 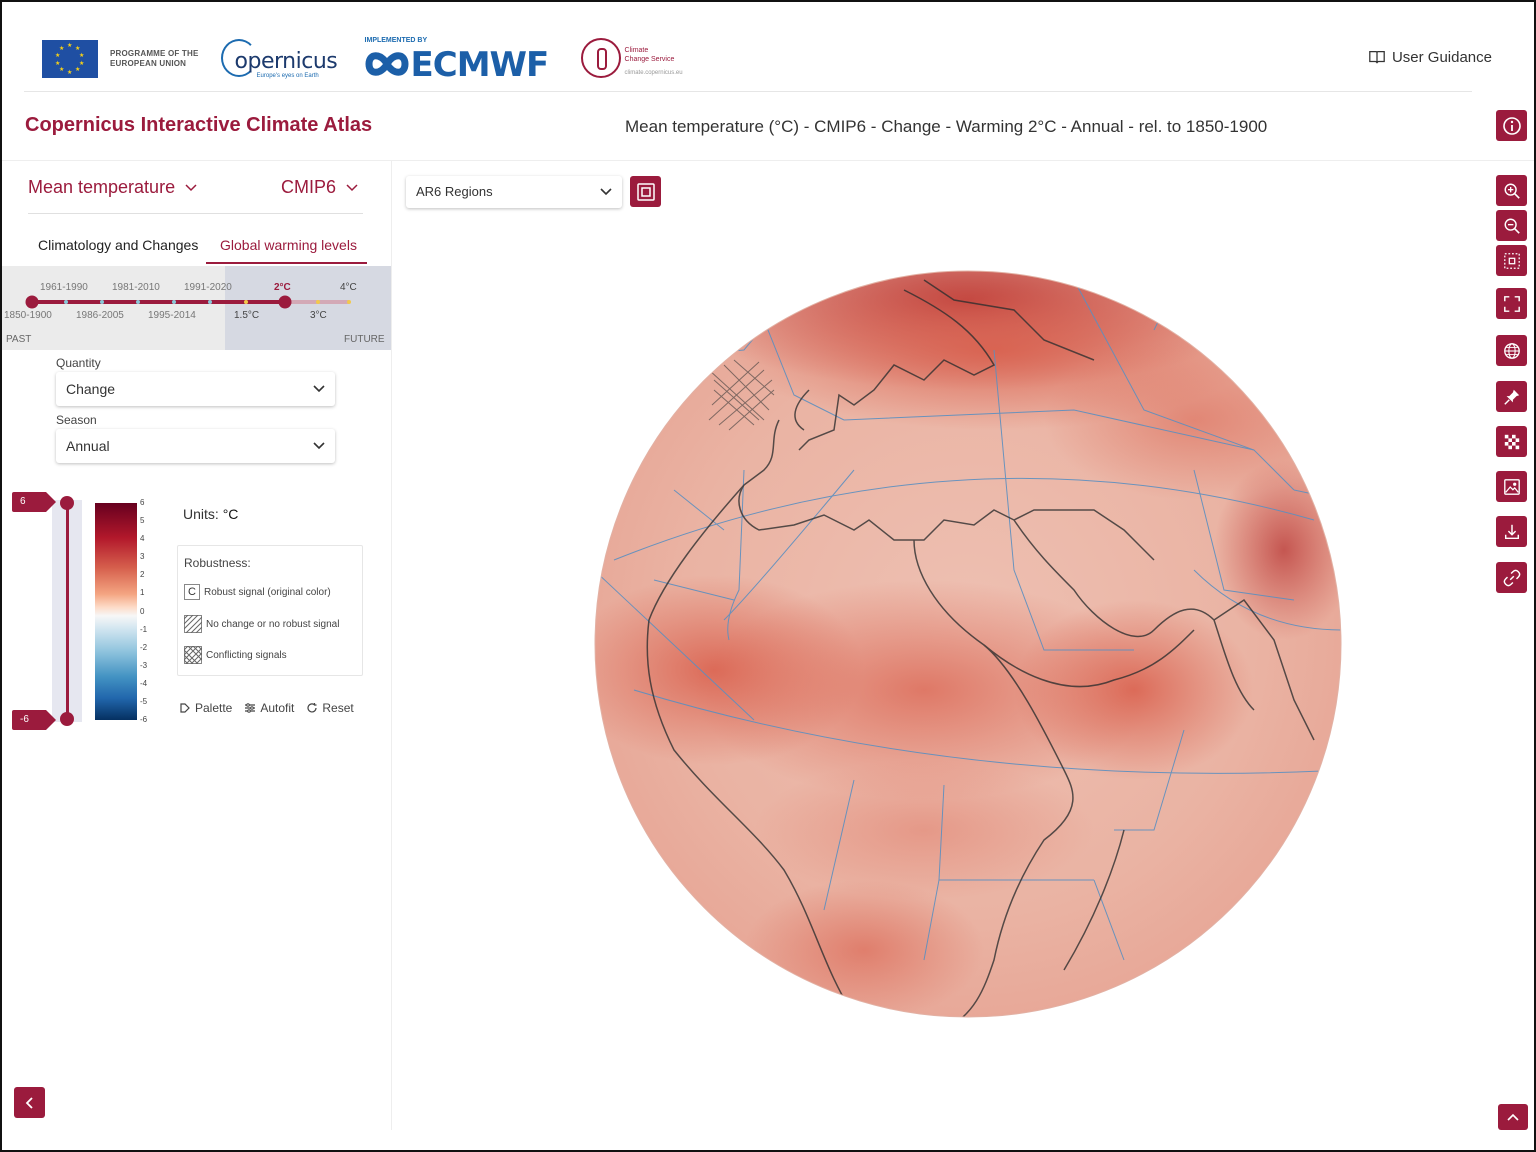 What do you see at coordinates (193, 624) in the screenshot?
I see `hatch-icon` at bounding box center [193, 624].